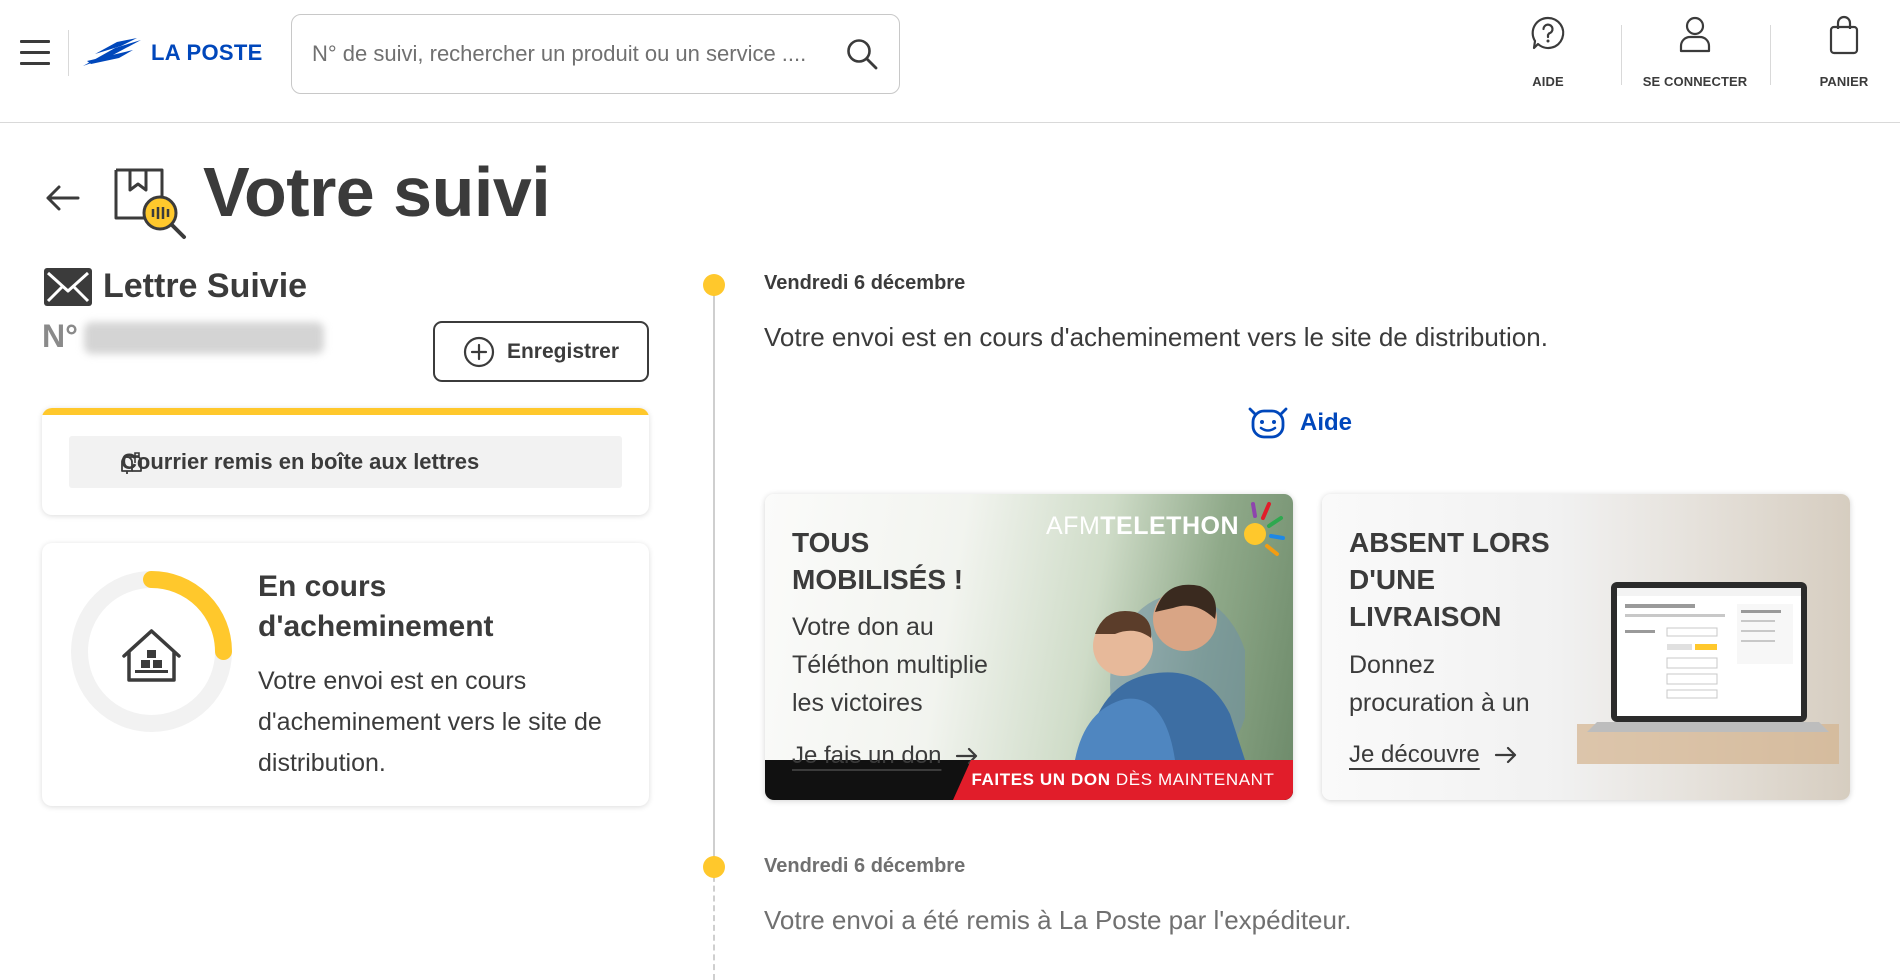  I want to click on delivery-mode-box: Courrier remis en boîte aux lettres, so click(345, 462).